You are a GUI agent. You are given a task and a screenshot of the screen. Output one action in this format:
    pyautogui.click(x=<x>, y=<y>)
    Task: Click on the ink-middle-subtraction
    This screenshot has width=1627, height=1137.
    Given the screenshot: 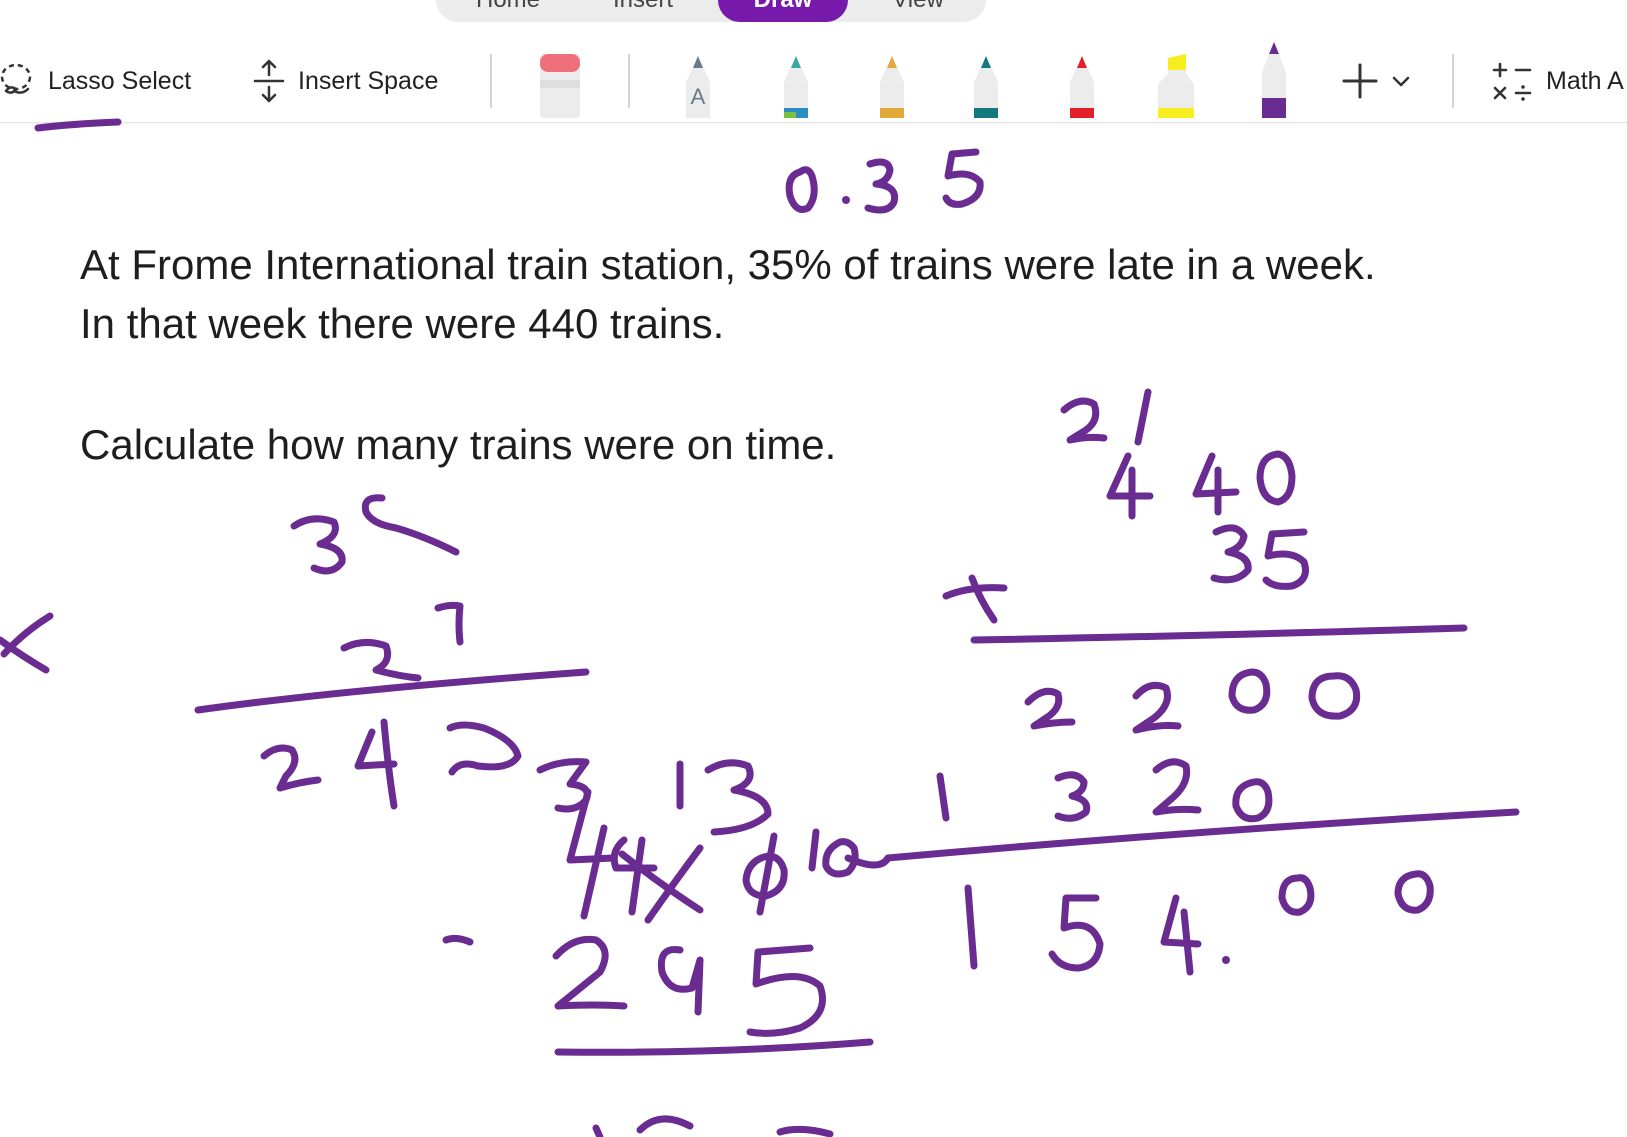 What is the action you would take?
    pyautogui.click(x=667, y=947)
    